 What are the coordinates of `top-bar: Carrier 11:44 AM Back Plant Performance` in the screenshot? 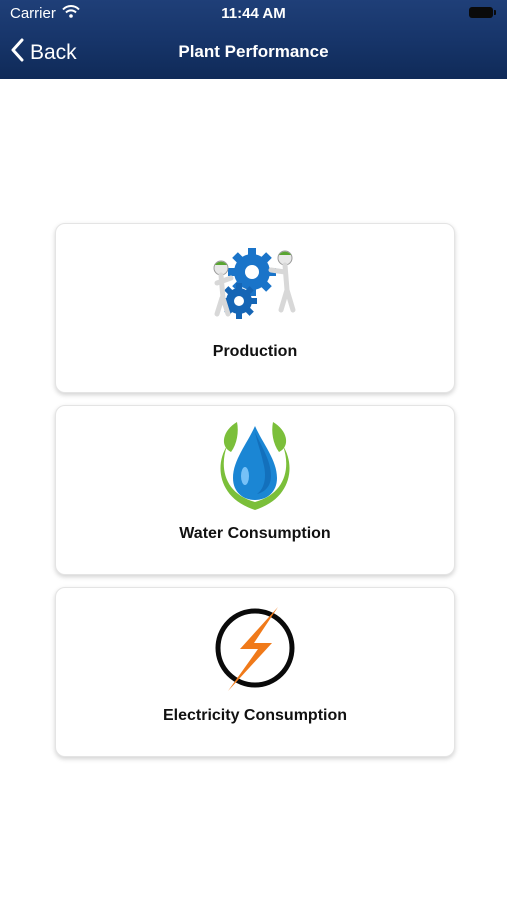 It's located at (253, 39).